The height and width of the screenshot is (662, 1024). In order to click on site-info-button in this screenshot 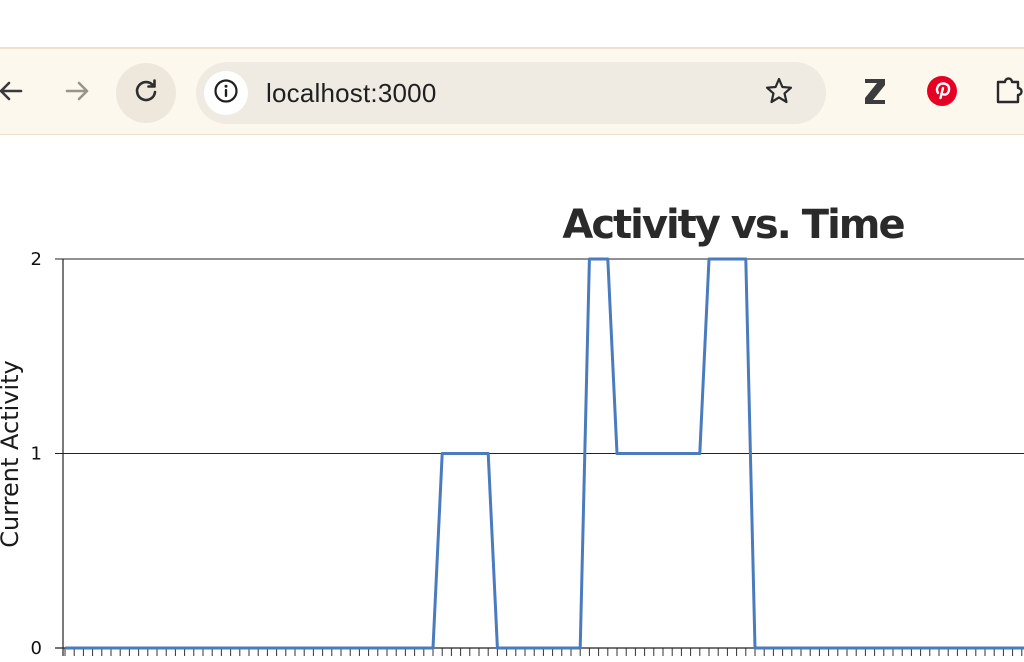, I will do `click(226, 93)`.